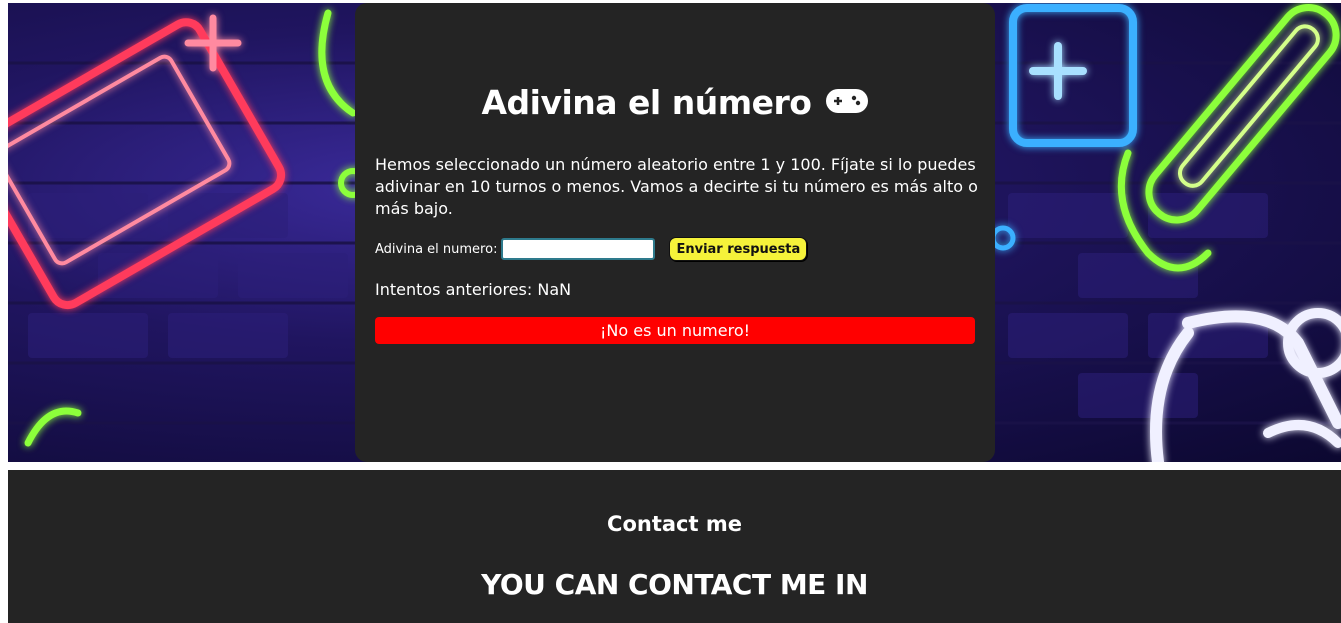  What do you see at coordinates (847, 103) in the screenshot?
I see `gamepad-icon` at bounding box center [847, 103].